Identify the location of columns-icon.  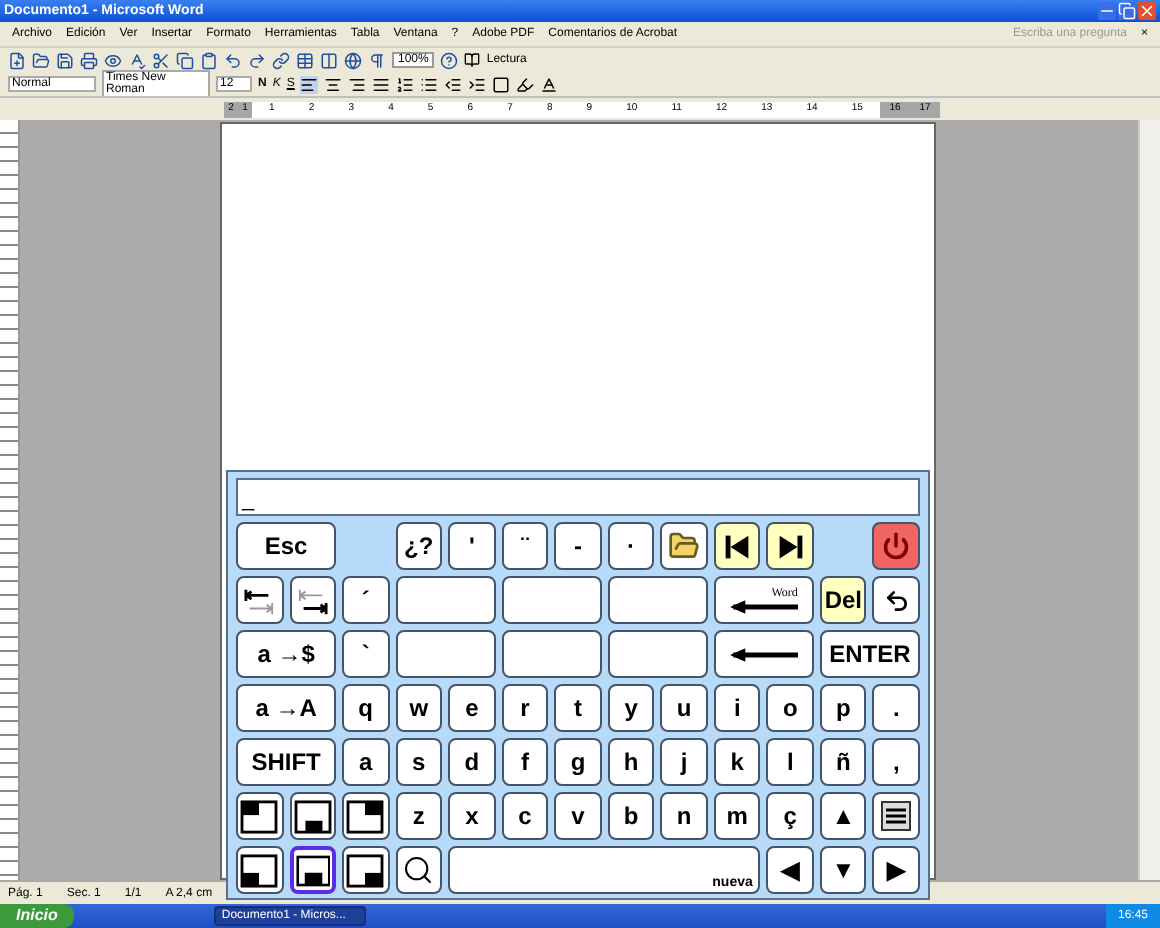
(329, 60).